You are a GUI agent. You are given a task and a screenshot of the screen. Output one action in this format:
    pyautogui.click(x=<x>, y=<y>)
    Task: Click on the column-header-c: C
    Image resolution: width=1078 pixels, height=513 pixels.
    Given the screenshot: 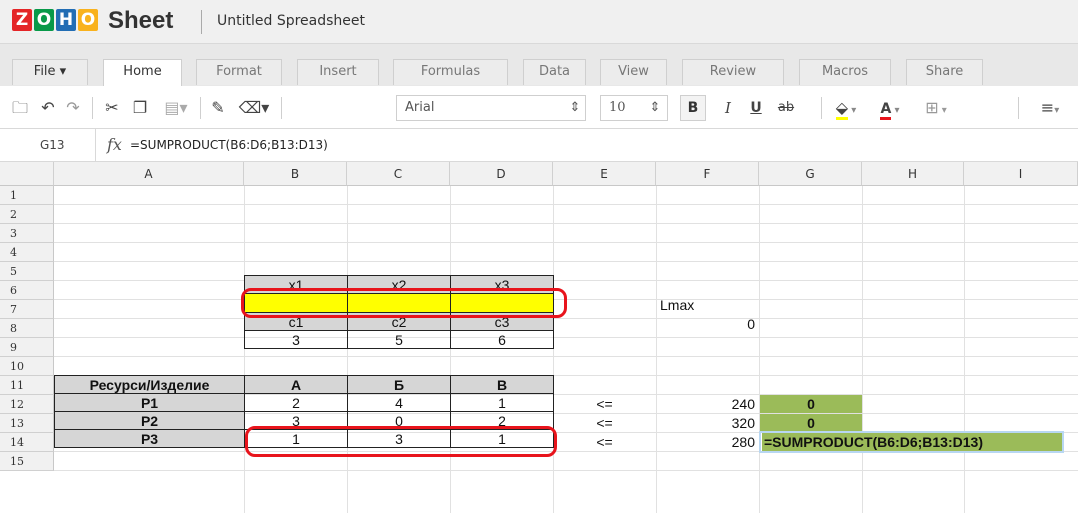 What is the action you would take?
    pyautogui.click(x=398, y=174)
    